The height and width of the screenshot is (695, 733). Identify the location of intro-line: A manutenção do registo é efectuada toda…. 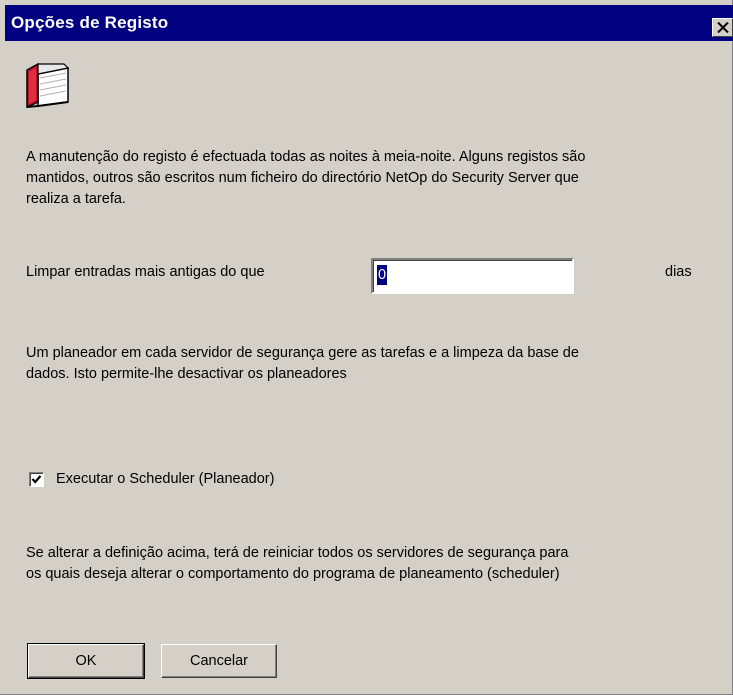
(306, 157).